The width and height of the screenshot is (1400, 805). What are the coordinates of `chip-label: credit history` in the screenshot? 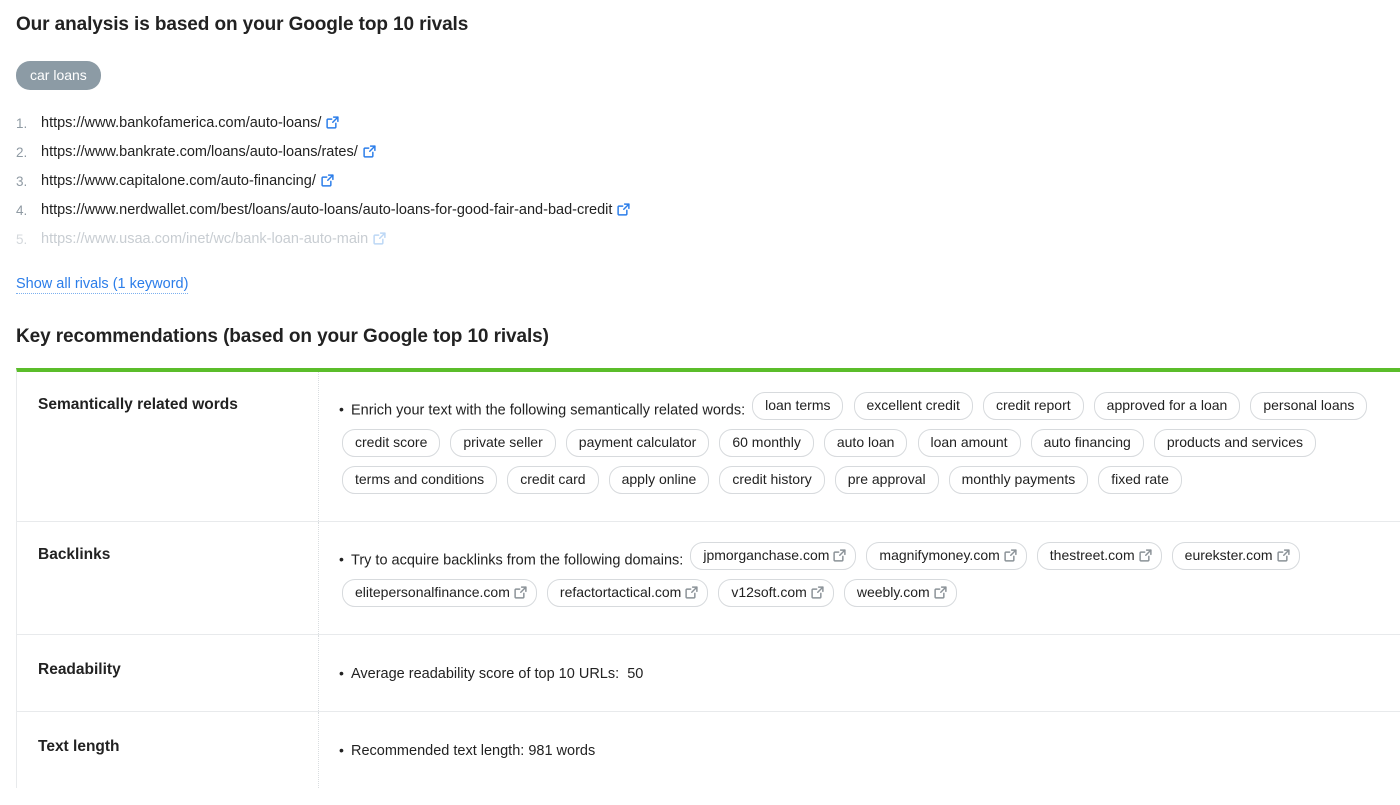 It's located at (772, 479).